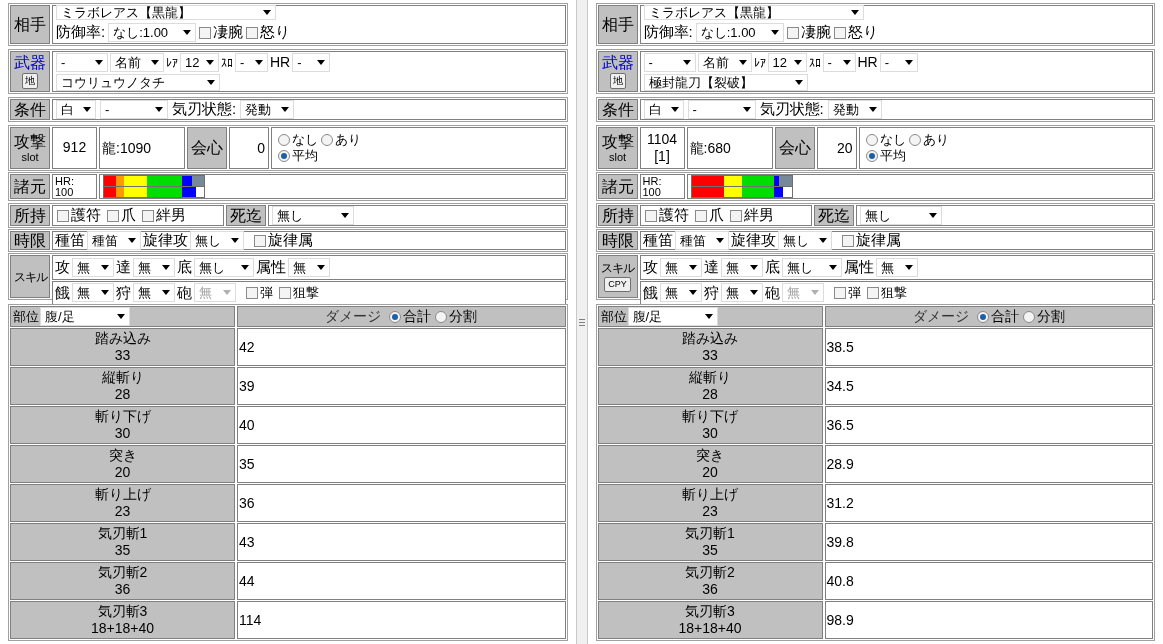 This screenshot has height=644, width=1163. I want to click on copy-button: CPY, so click(617, 284).